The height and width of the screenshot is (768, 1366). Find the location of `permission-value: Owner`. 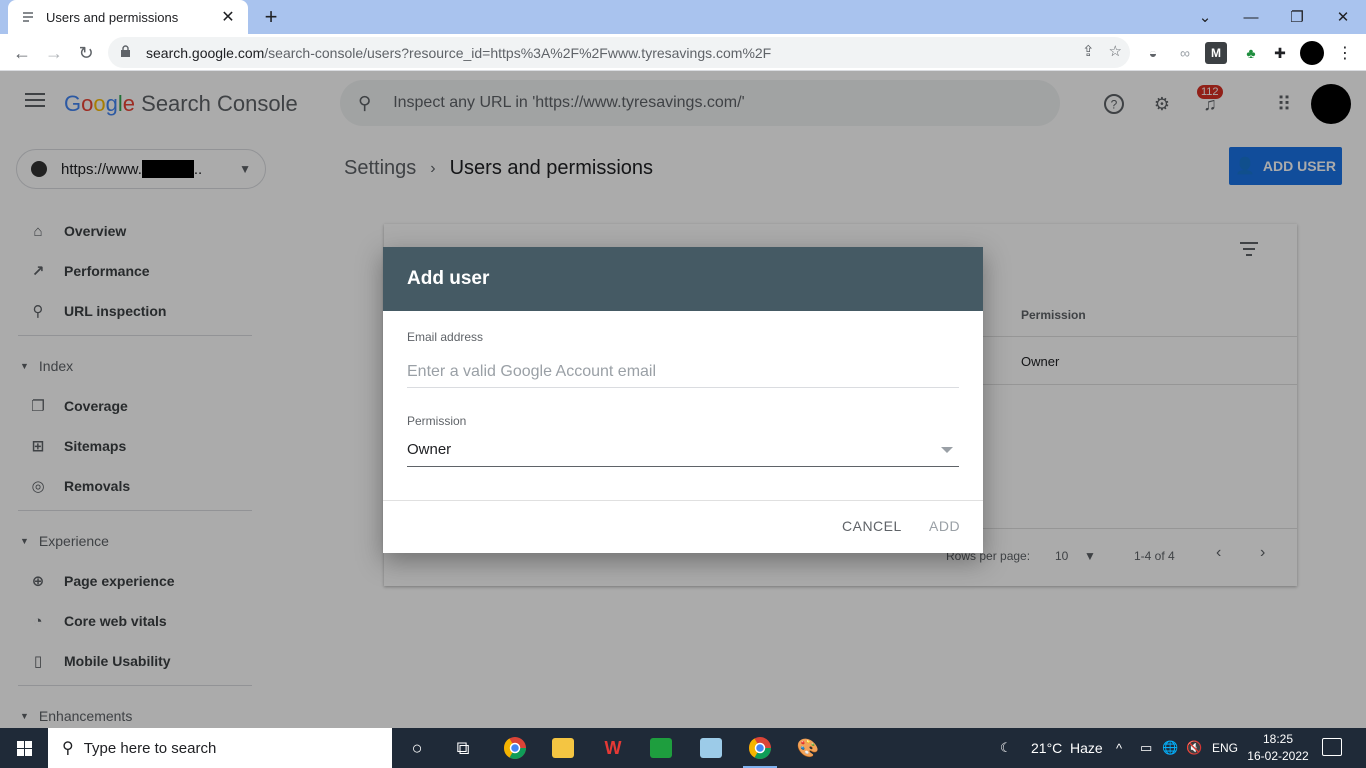

permission-value: Owner is located at coordinates (429, 449).